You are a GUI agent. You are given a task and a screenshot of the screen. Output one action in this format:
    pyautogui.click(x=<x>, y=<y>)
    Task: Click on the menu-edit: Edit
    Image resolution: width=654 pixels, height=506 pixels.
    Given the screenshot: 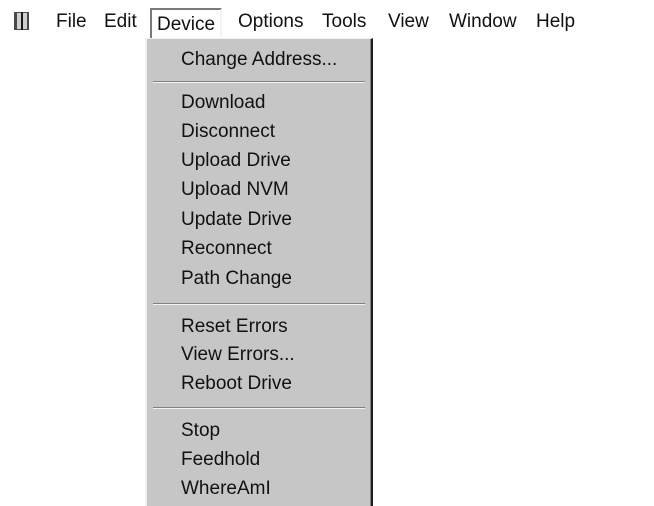 What is the action you would take?
    pyautogui.click(x=120, y=22)
    